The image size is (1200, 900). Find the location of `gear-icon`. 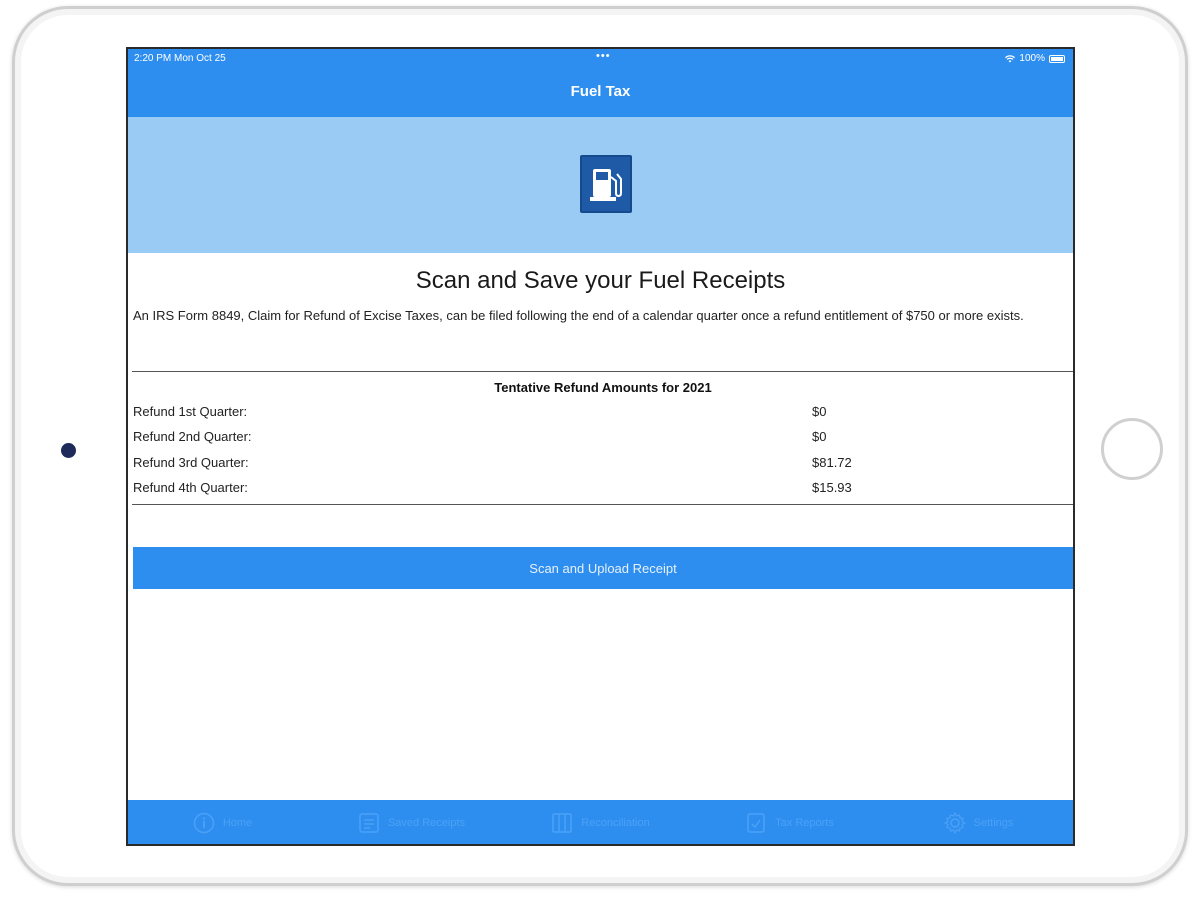

gear-icon is located at coordinates (954, 823).